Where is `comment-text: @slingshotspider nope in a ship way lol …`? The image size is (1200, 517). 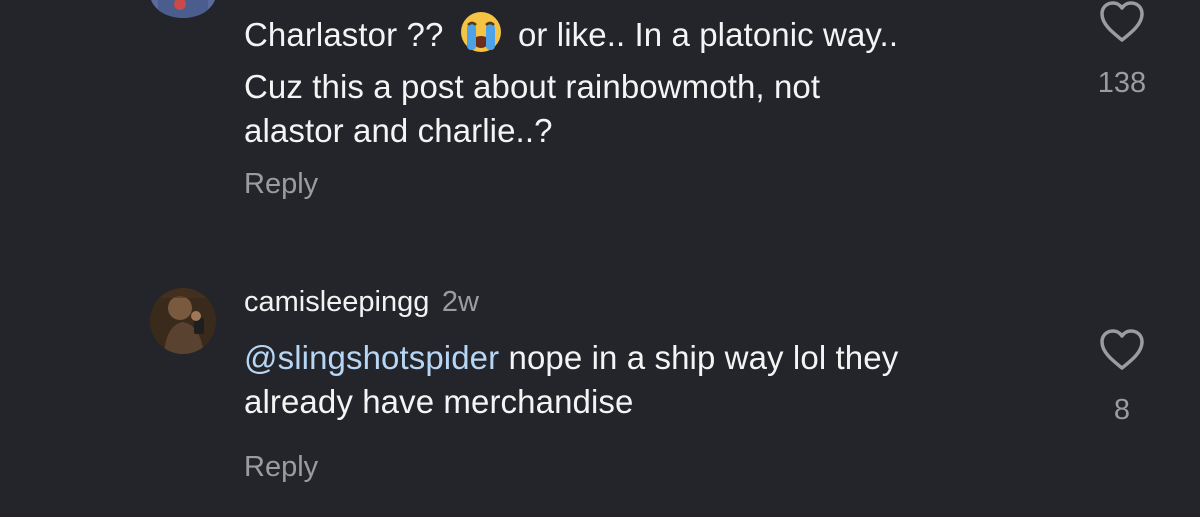 comment-text: @slingshotspider nope in a ship way lol … is located at coordinates (654, 380).